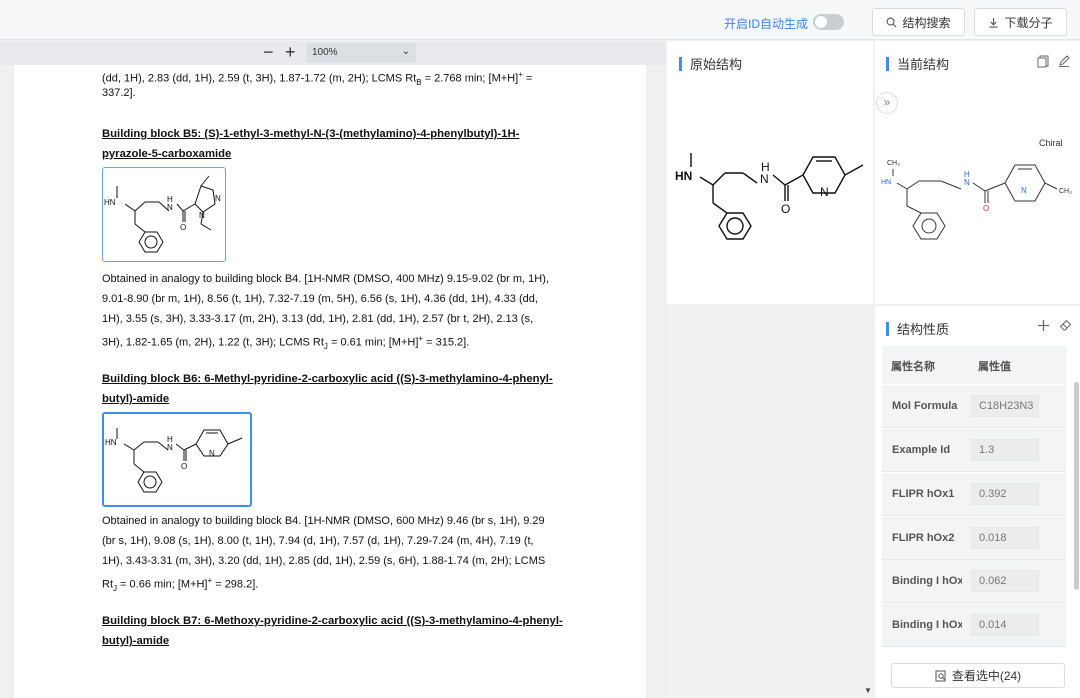  I want to click on top-toolbar: 开启ID自动生成 结构搜索 下载分子, so click(540, 20).